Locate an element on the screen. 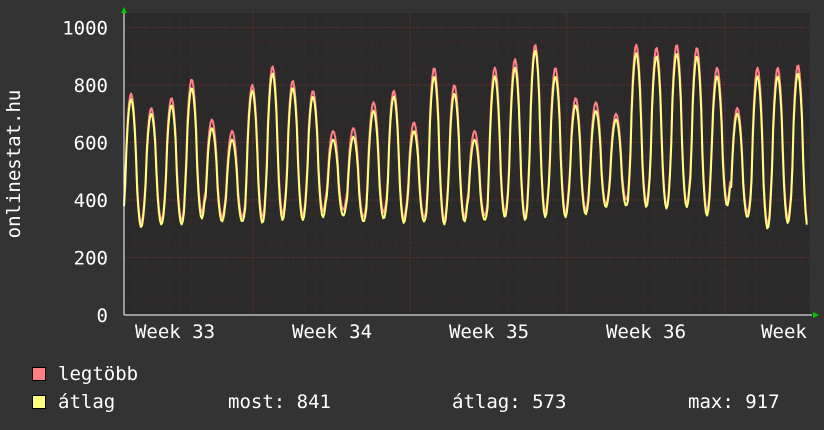  legend-label-max: legtöbb is located at coordinates (98, 374).